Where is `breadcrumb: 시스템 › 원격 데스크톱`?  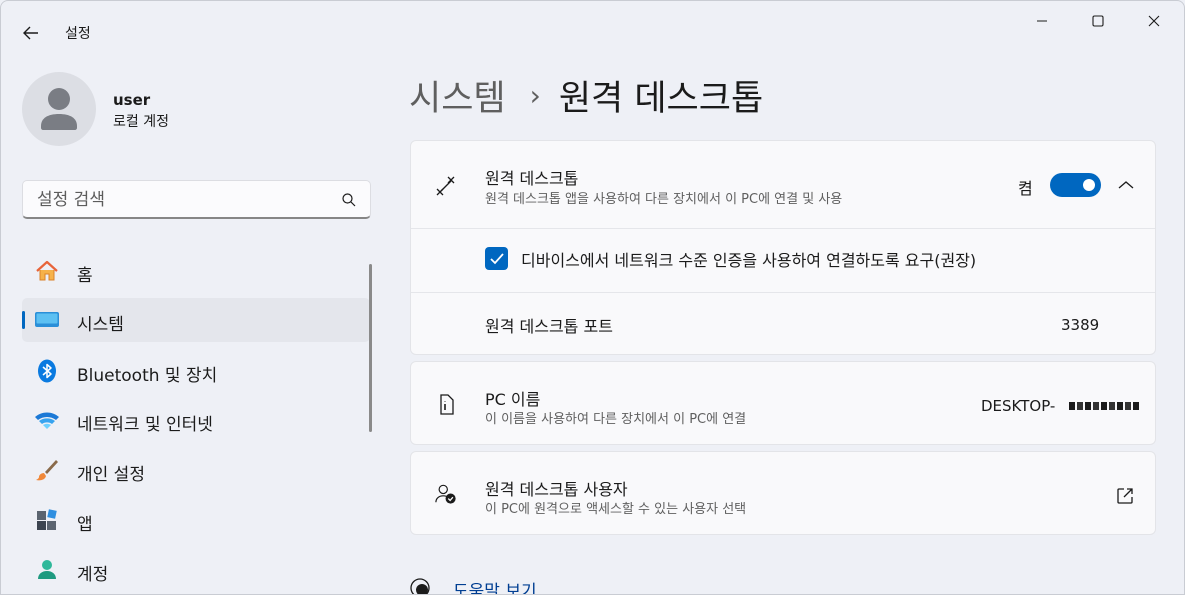 breadcrumb: 시스템 › 원격 데스크톱 is located at coordinates (586, 95).